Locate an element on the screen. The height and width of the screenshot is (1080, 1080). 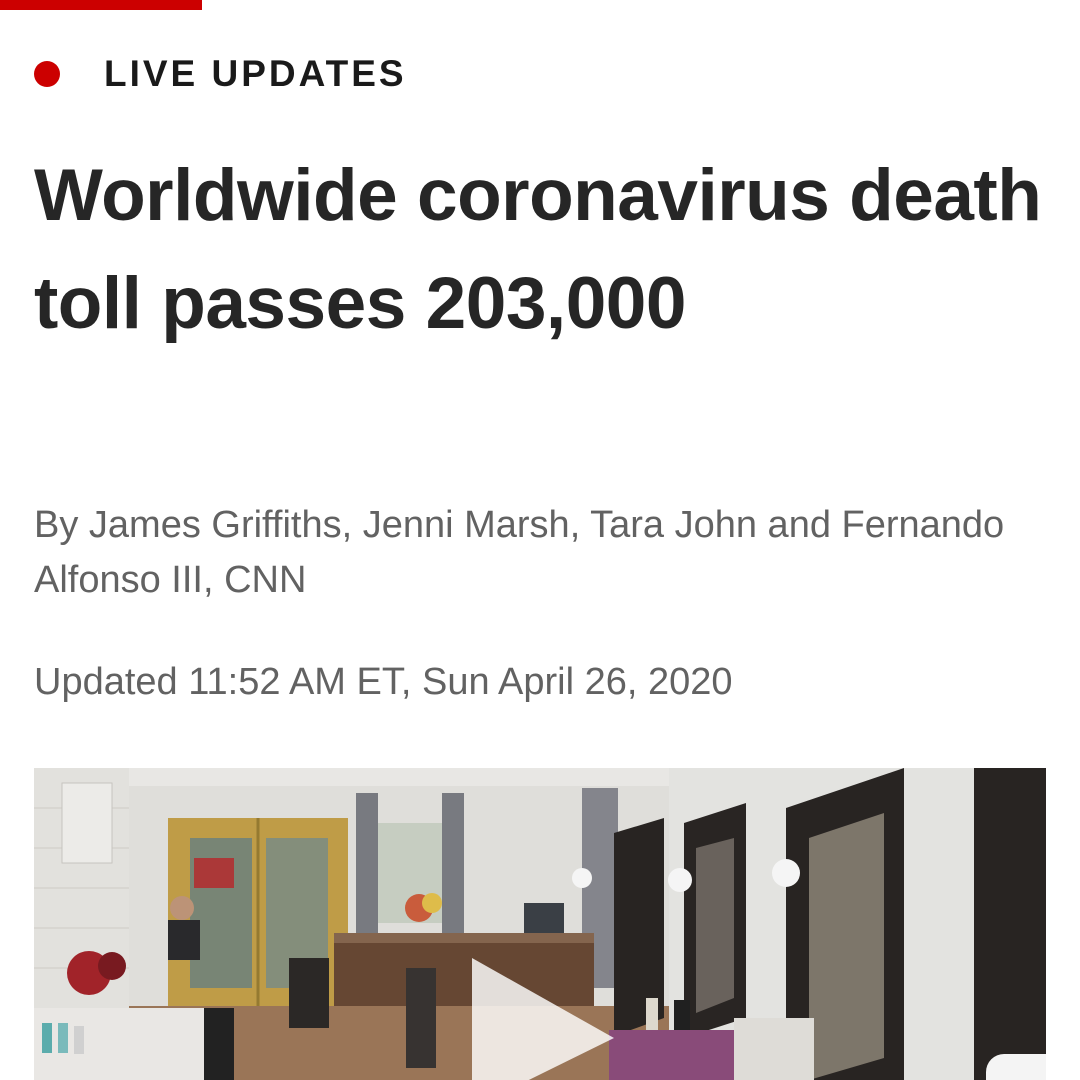
article-timestamp: Updated 11:52 AM ET, Sun April 26, 2020 is located at coordinates (383, 682).